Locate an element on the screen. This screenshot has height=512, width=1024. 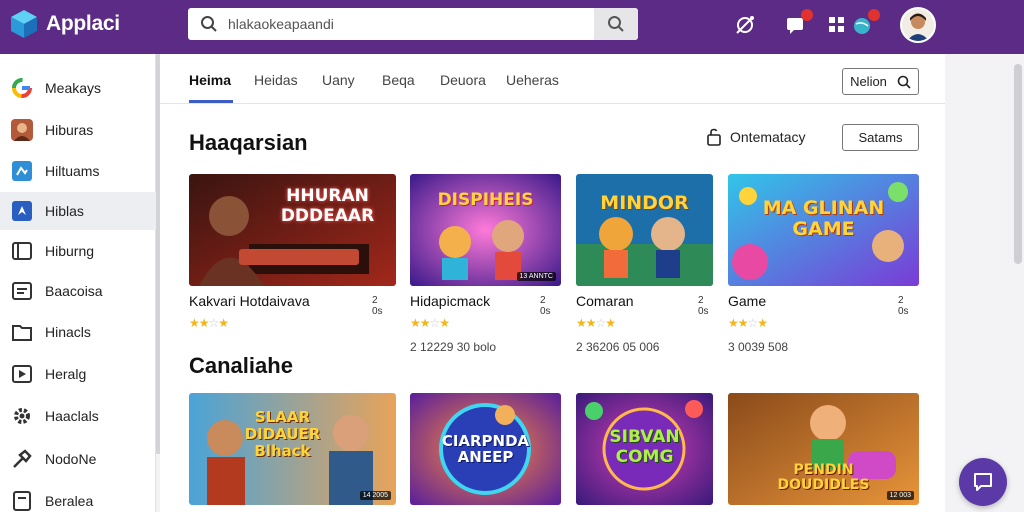
sidebar-item-hiburas: Hiburas is located at coordinates (78, 130).